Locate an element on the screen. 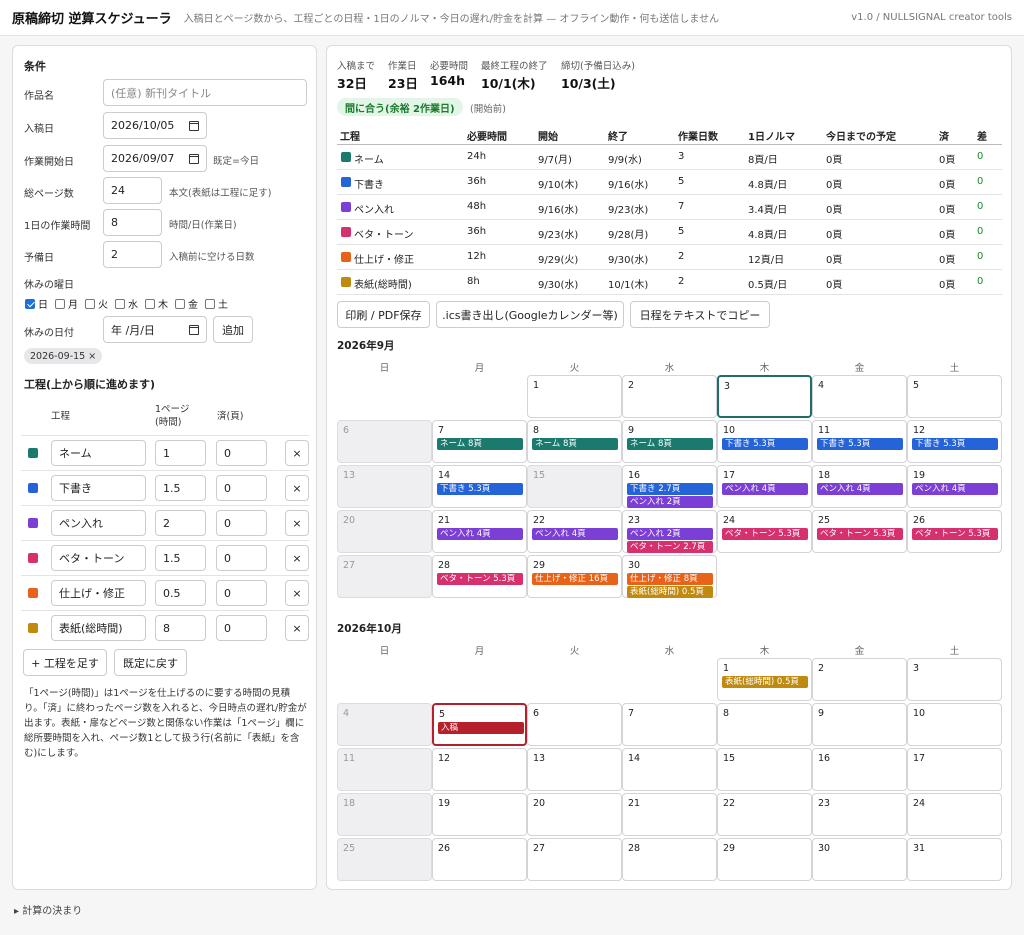  weekday-0: 日 is located at coordinates (36, 303).